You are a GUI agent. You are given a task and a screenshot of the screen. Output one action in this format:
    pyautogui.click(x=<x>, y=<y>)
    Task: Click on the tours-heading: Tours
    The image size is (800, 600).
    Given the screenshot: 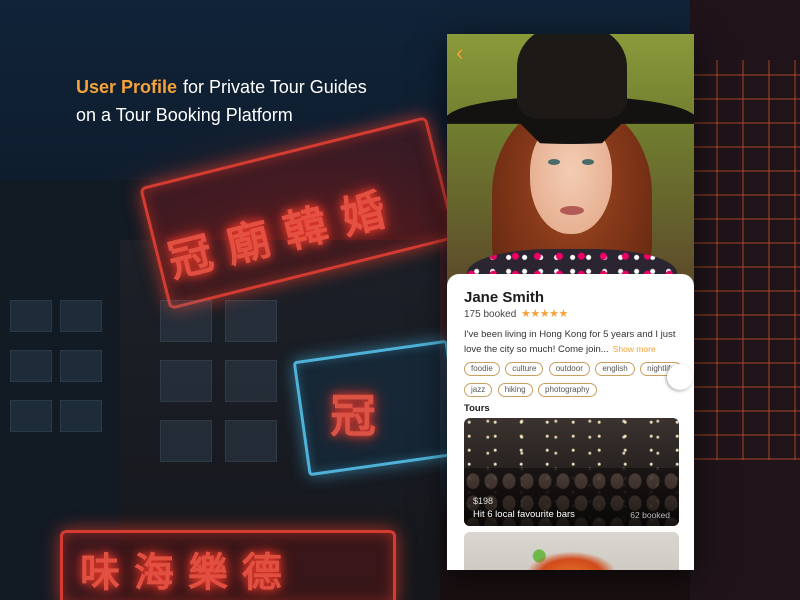 What is the action you would take?
    pyautogui.click(x=477, y=408)
    